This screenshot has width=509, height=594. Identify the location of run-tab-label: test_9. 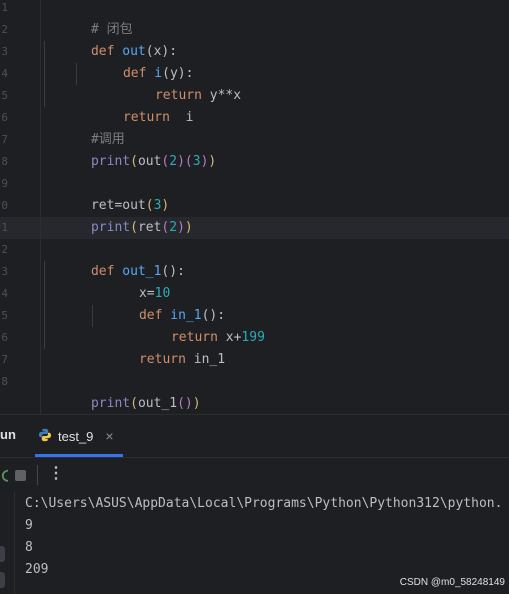
(76, 436).